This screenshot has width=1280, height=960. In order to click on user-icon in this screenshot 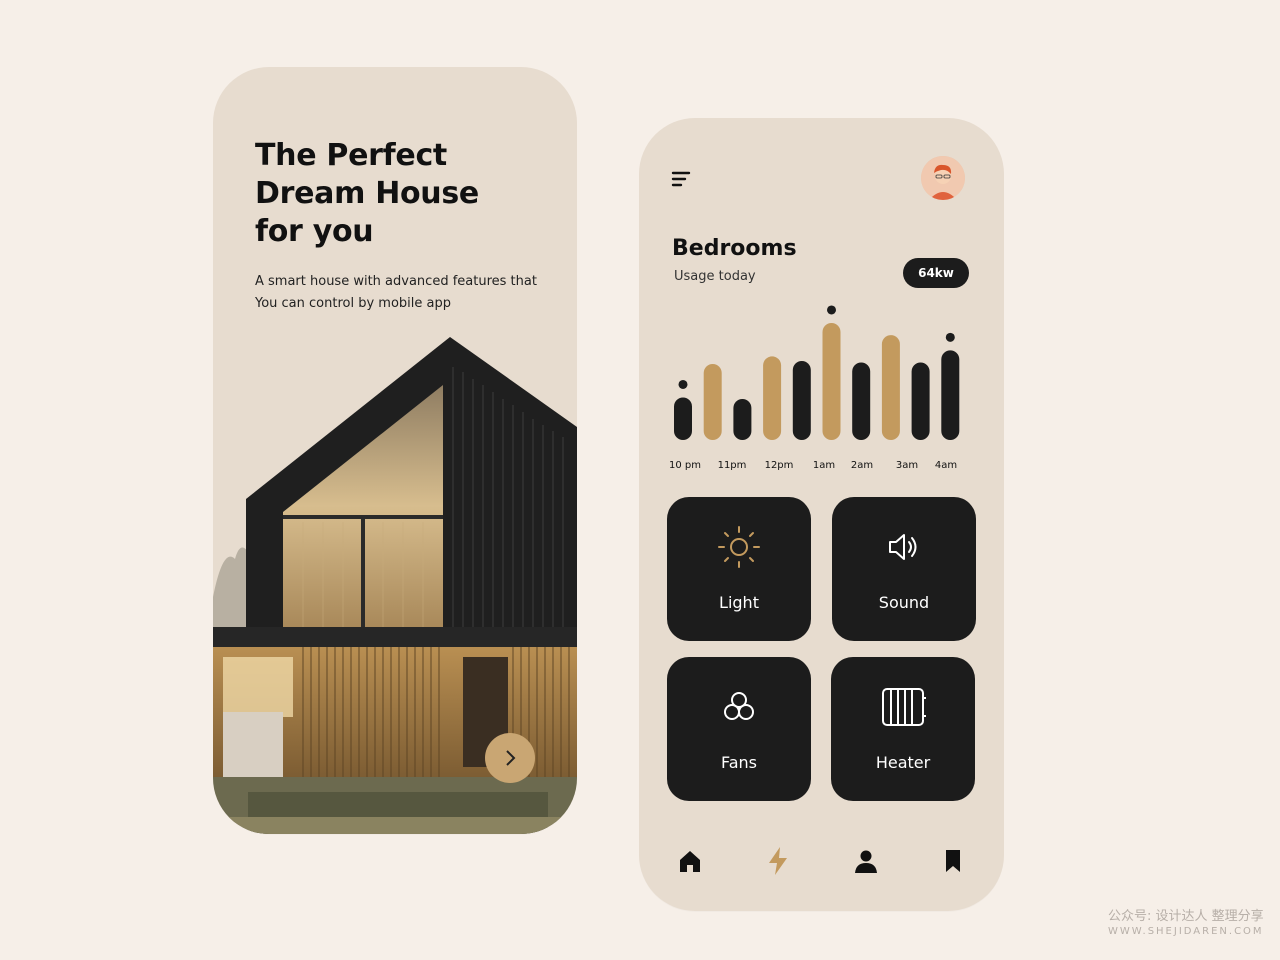, I will do `click(866, 861)`.